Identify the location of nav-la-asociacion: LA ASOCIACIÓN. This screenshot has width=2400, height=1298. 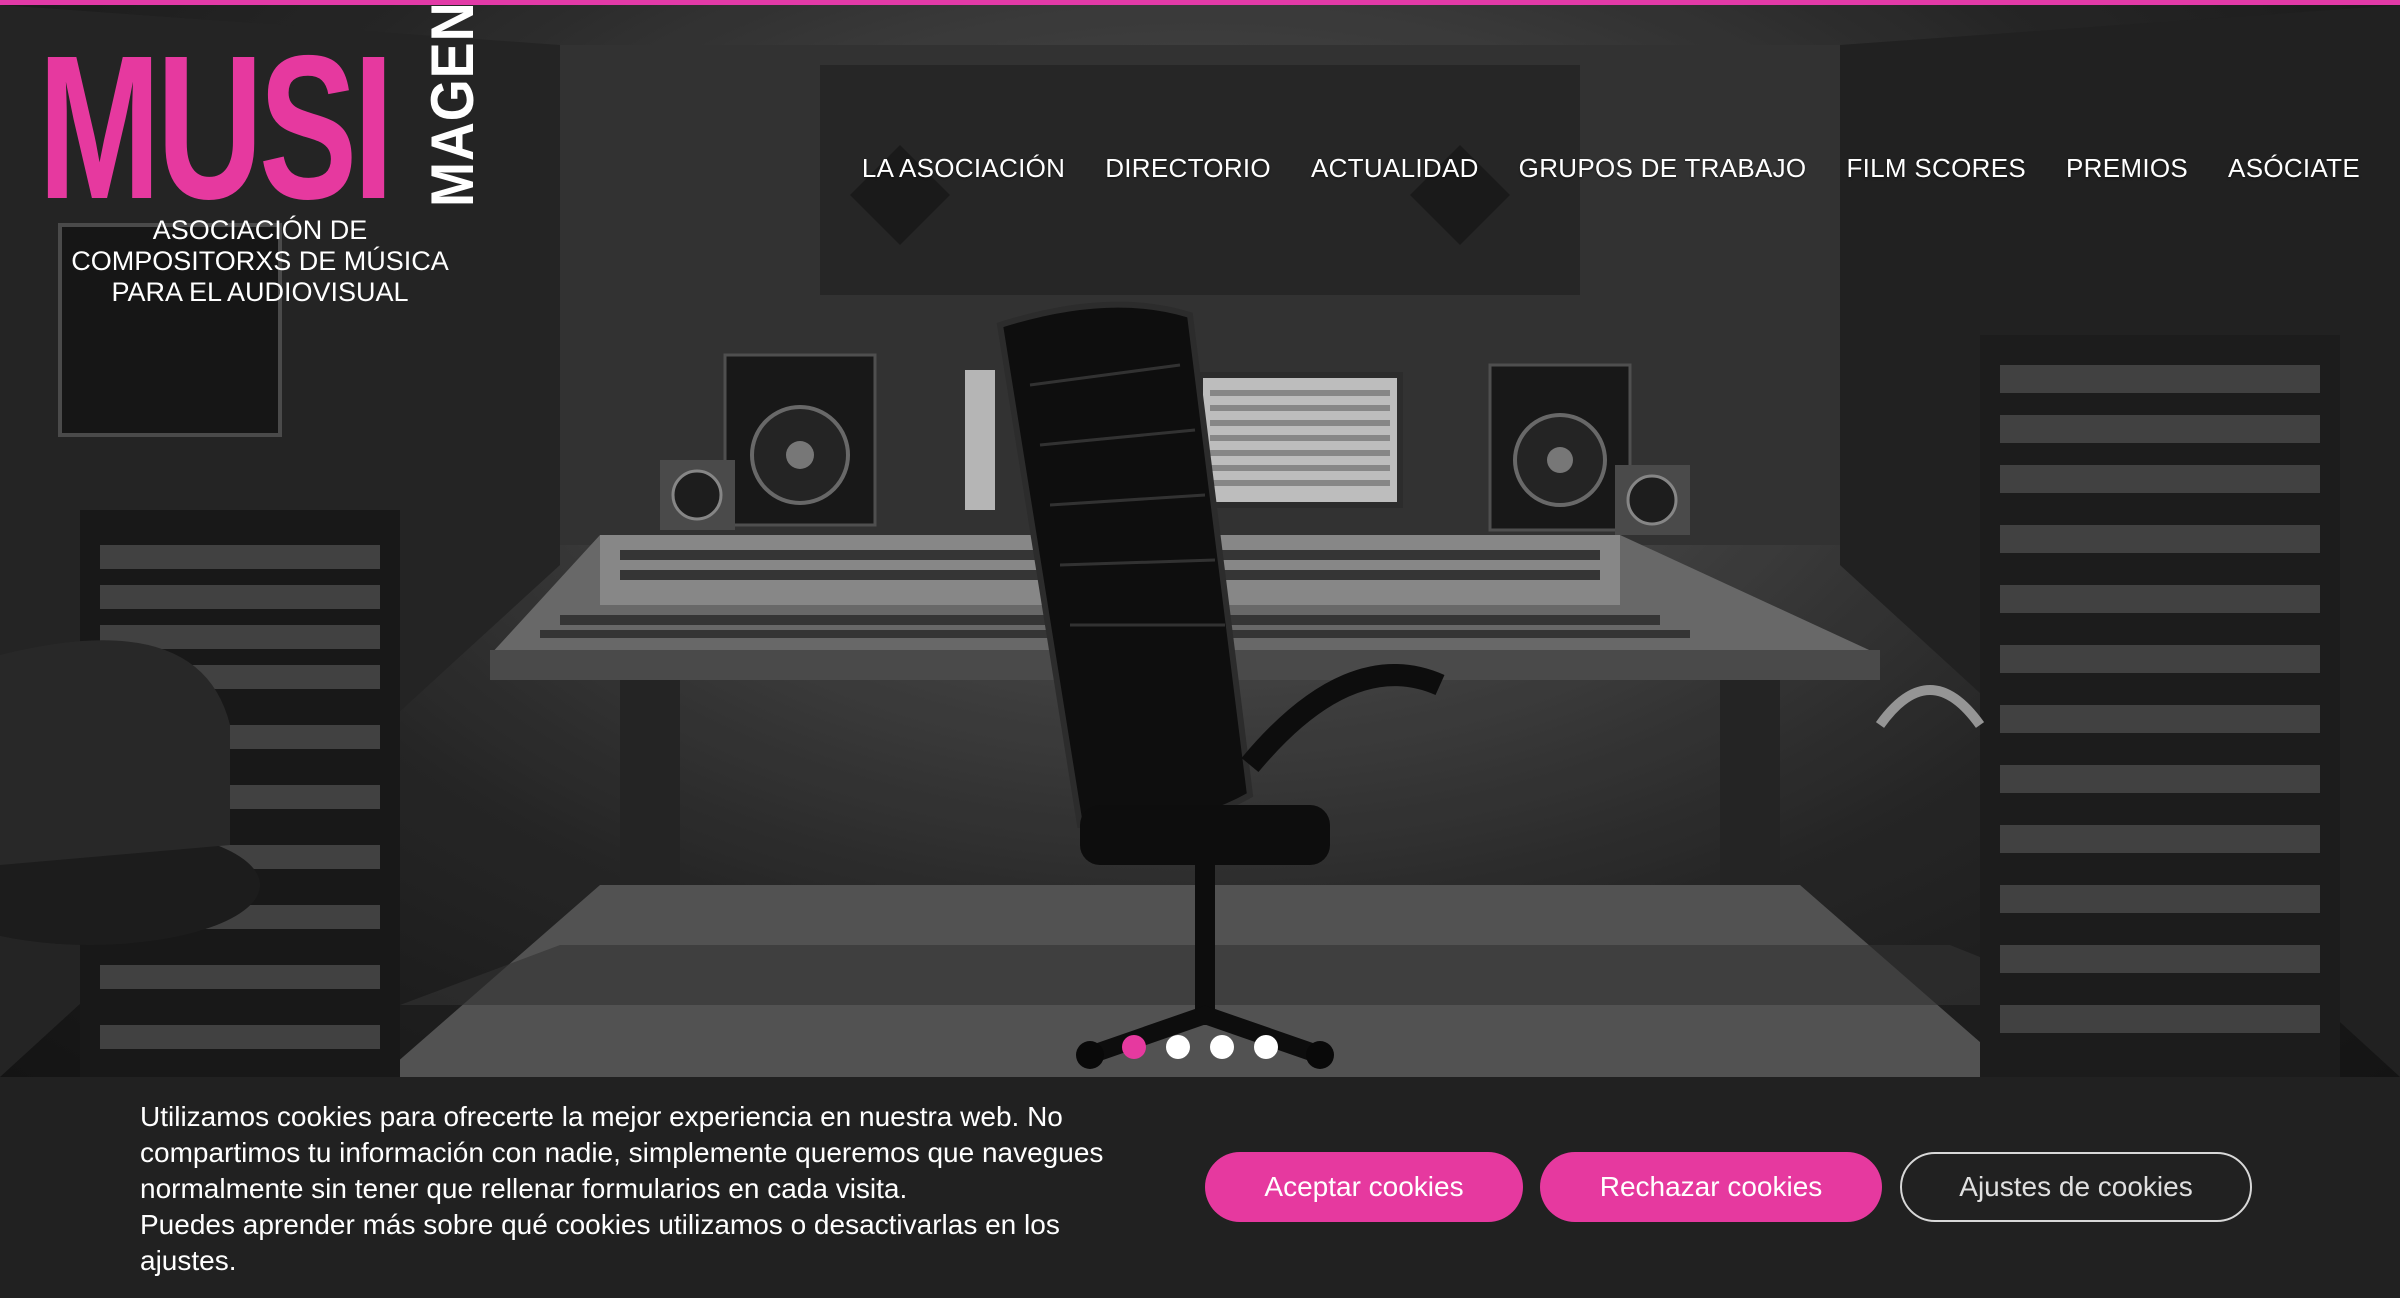
(963, 168).